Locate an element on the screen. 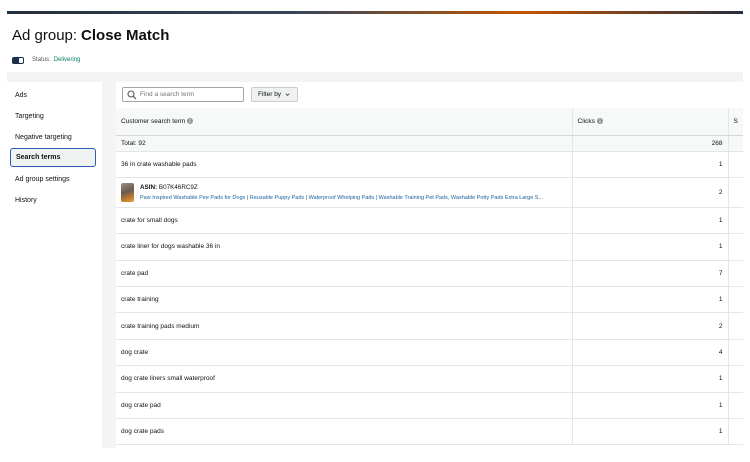 The height and width of the screenshot is (462, 750). status-value: Delivering is located at coordinates (67, 60).